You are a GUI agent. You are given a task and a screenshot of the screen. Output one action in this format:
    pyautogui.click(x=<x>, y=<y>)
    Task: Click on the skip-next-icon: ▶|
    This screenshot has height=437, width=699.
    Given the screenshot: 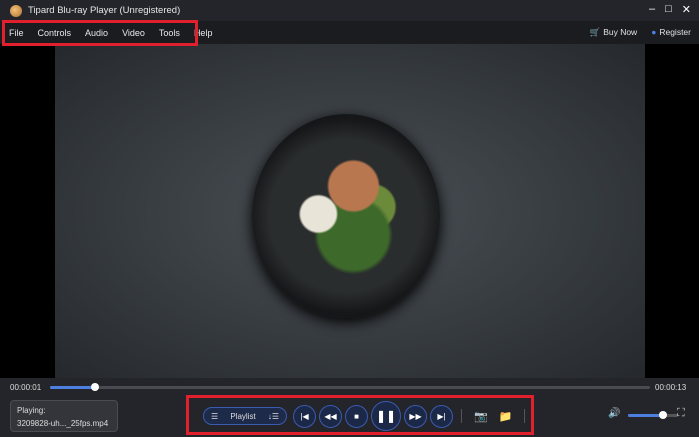 What is the action you would take?
    pyautogui.click(x=441, y=416)
    